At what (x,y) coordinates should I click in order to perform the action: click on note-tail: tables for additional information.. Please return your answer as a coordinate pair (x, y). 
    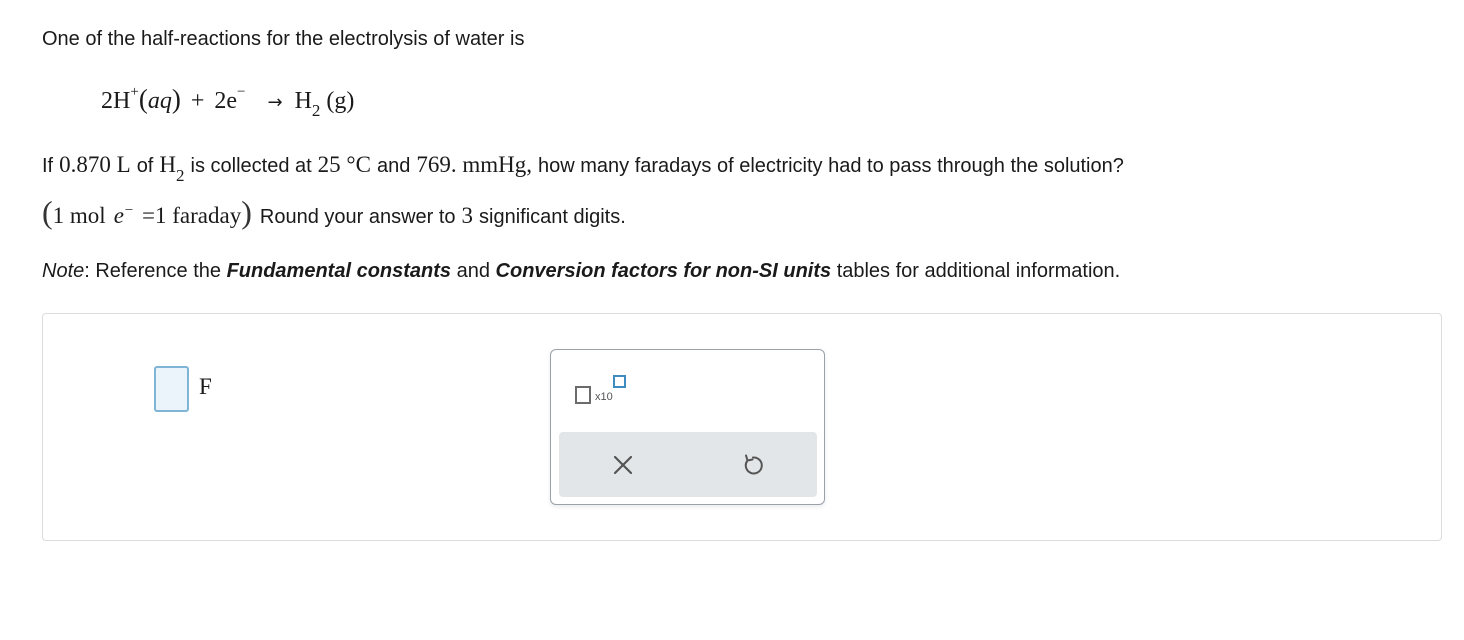
    Looking at the image, I should click on (978, 271).